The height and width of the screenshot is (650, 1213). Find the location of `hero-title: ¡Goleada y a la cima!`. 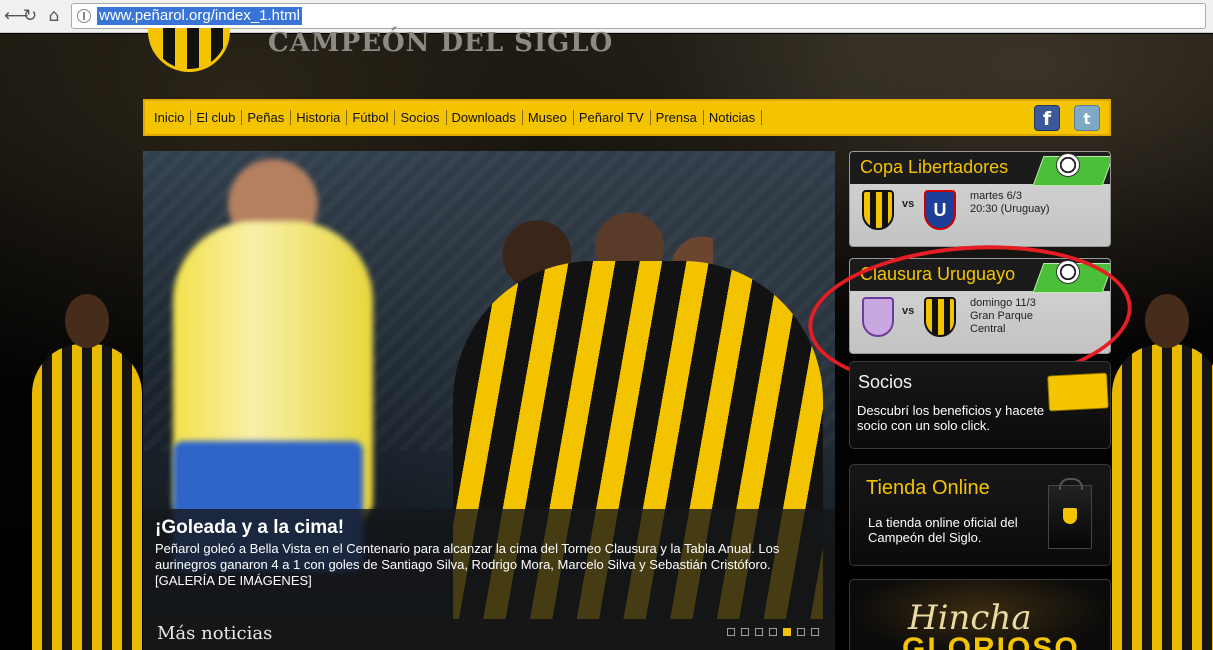

hero-title: ¡Goleada y a la cima! is located at coordinates (489, 528).